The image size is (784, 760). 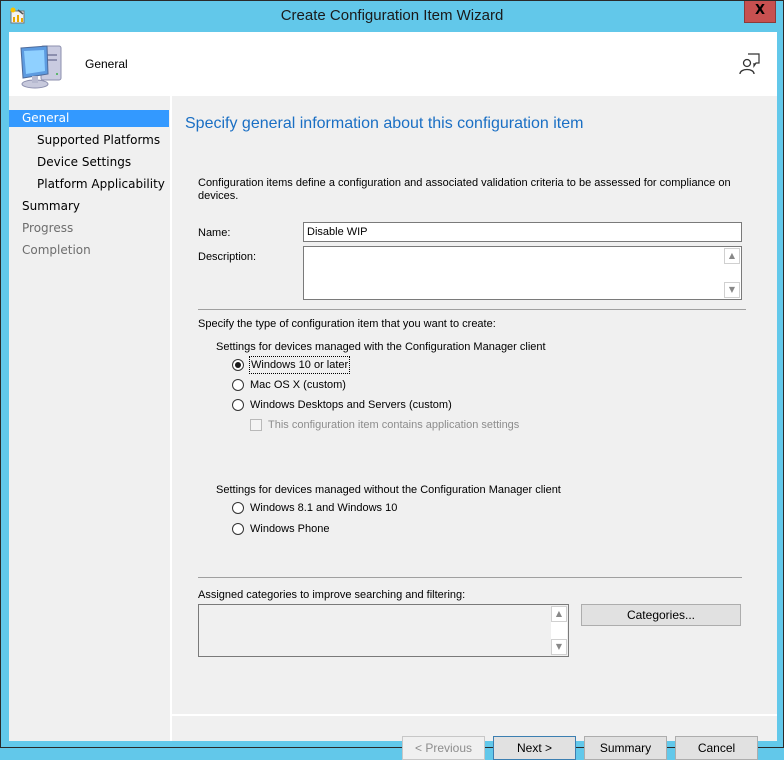 What do you see at coordinates (559, 630) in the screenshot?
I see `categories-scrollbar: ▲ ▼` at bounding box center [559, 630].